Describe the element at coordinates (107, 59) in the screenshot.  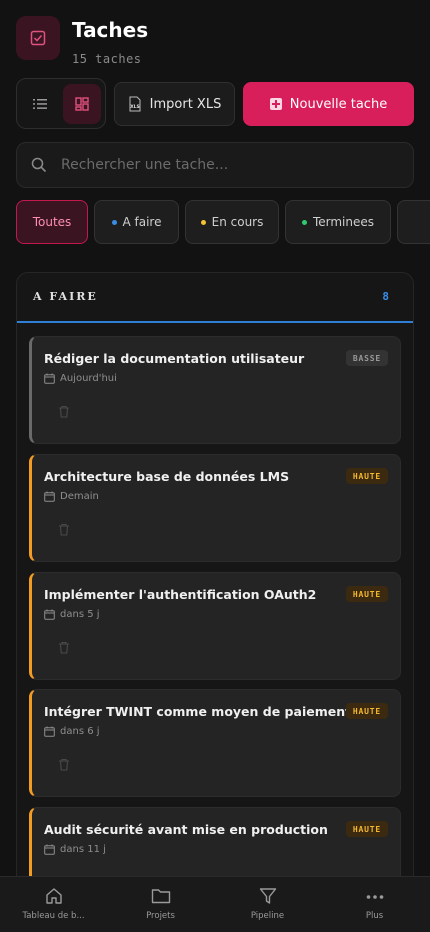
I see `task-count: 15 taches` at that location.